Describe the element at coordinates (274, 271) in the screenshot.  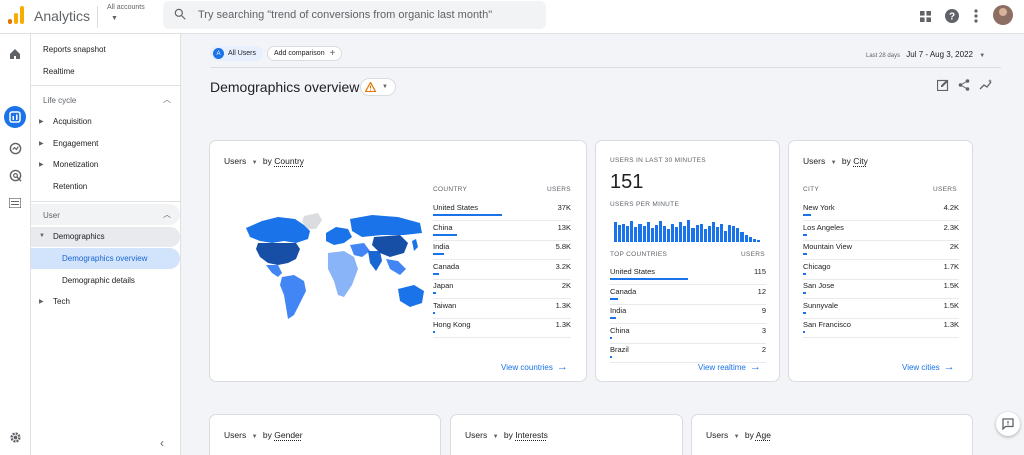
I see `map-mexico` at that location.